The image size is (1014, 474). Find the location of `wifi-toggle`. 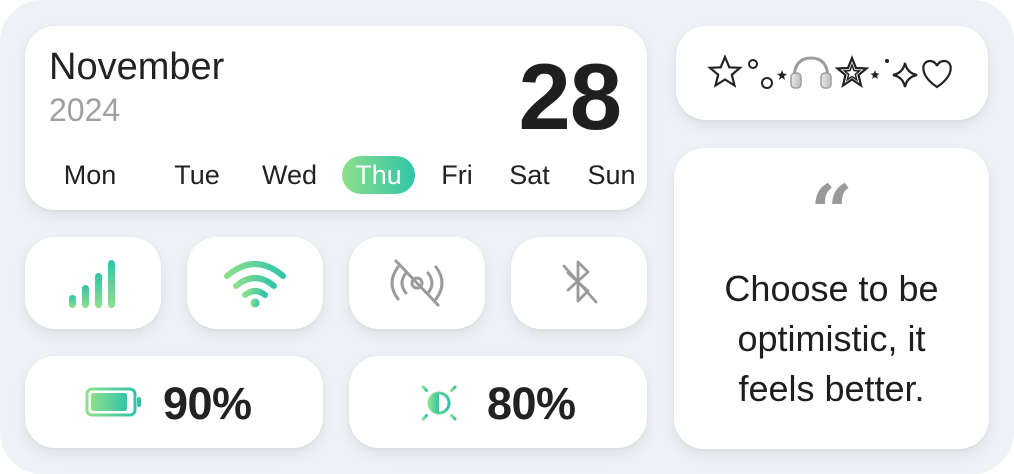

wifi-toggle is located at coordinates (255, 283).